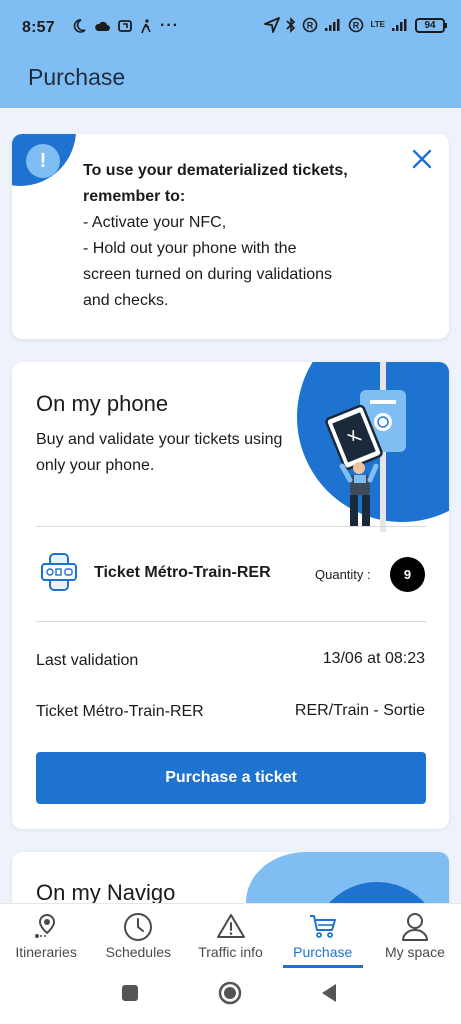 The image size is (461, 1024). What do you see at coordinates (87, 660) in the screenshot?
I see `last-validation-label: Last validation` at bounding box center [87, 660].